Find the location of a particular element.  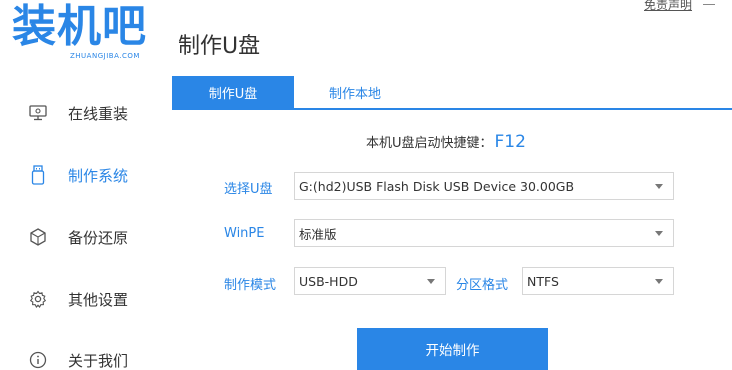

sidebar-item-label: 在线重装 is located at coordinates (98, 113).